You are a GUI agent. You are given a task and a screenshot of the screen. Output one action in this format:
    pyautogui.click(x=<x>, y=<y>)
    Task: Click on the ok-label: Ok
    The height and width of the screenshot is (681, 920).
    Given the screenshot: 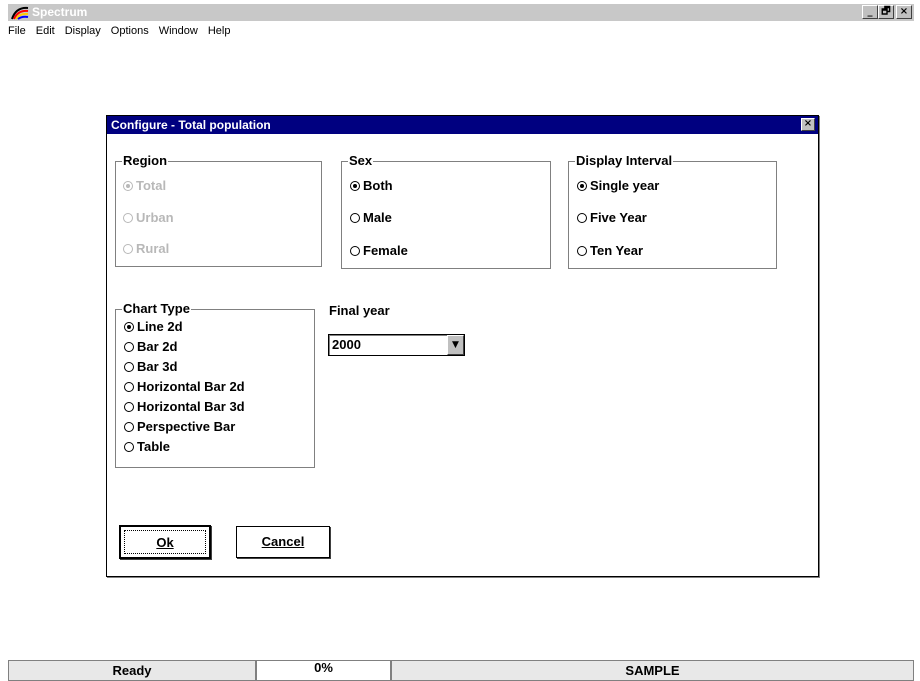 What is the action you would take?
    pyautogui.click(x=165, y=542)
    